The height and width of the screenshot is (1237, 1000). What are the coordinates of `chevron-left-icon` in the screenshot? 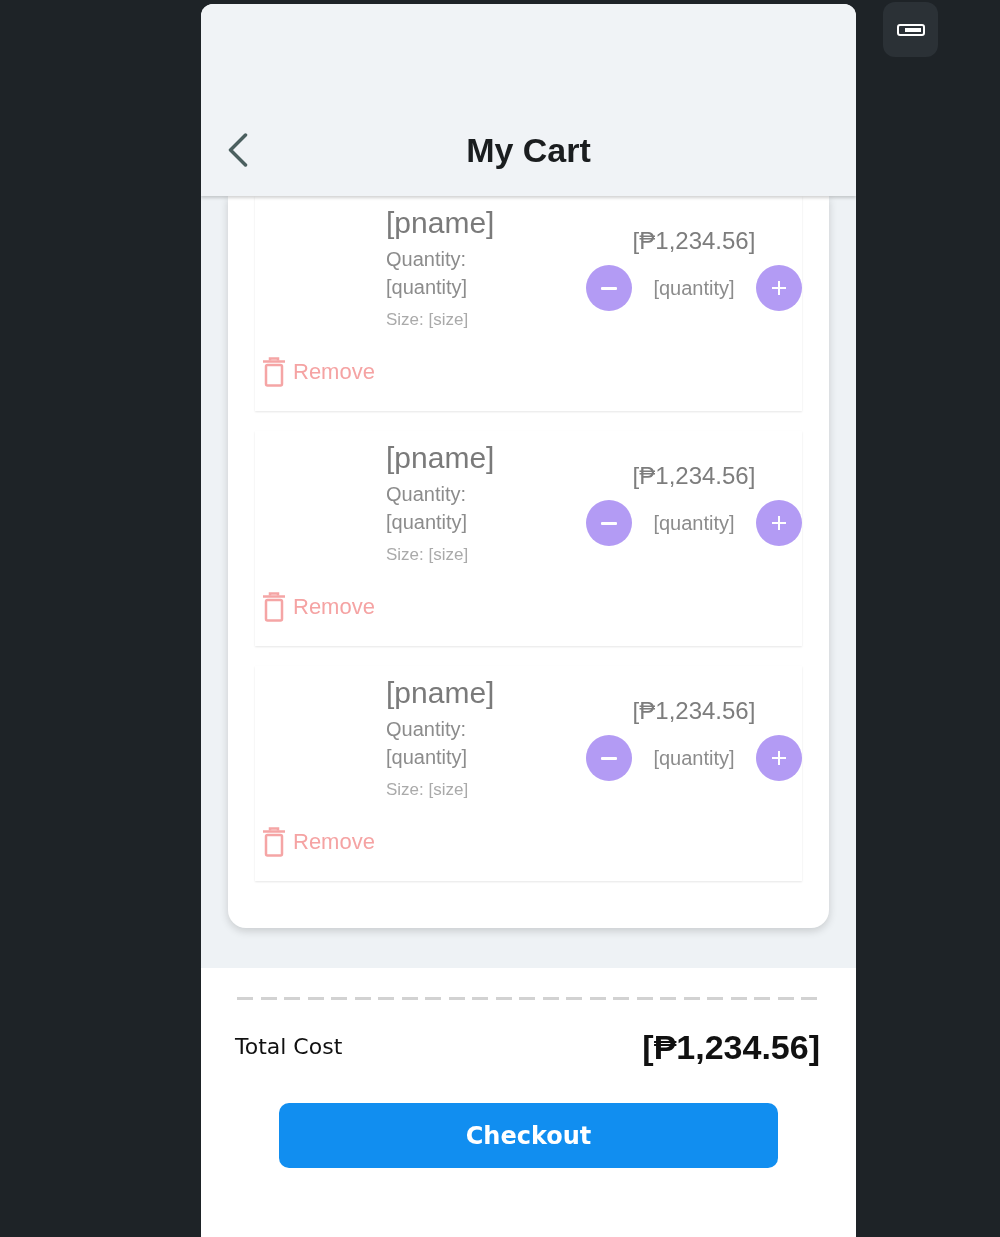 It's located at (238, 150).